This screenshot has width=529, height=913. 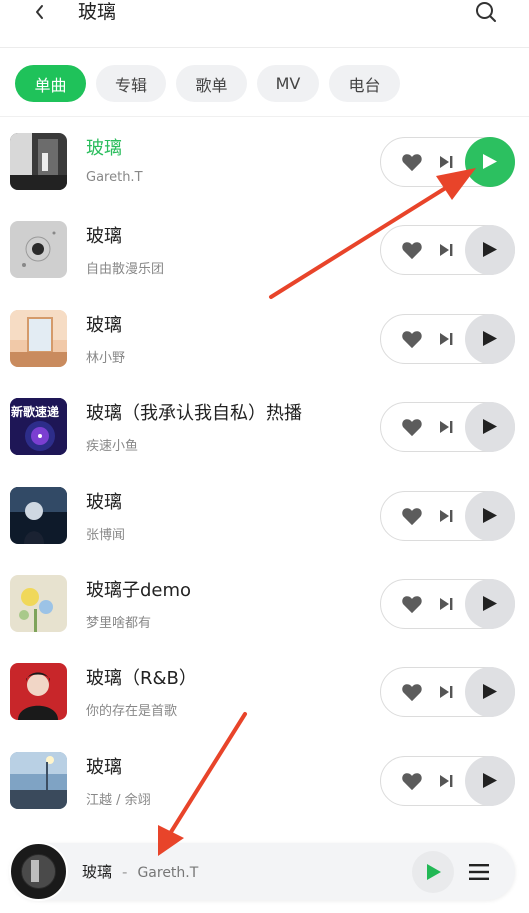 I want to click on tab-radio: 电台, so click(x=364, y=83).